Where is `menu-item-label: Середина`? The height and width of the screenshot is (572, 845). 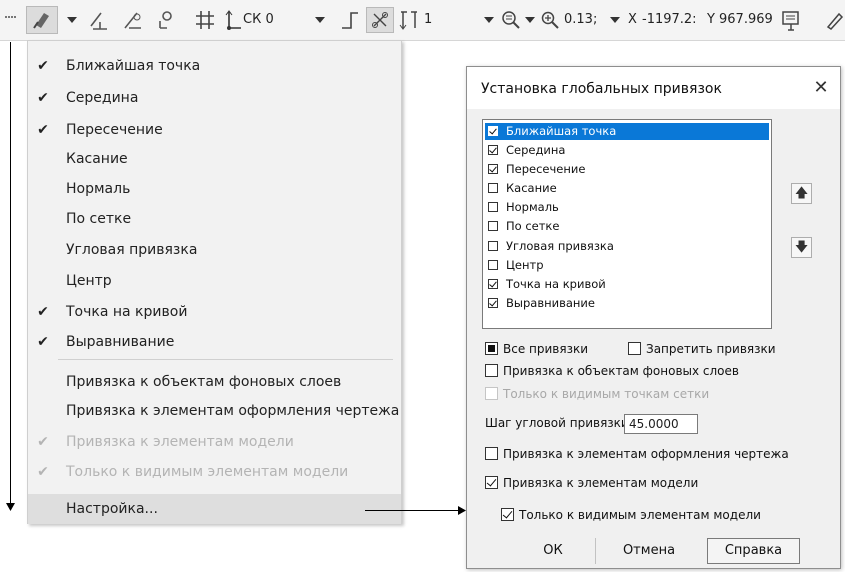
menu-item-label: Середина is located at coordinates (102, 98).